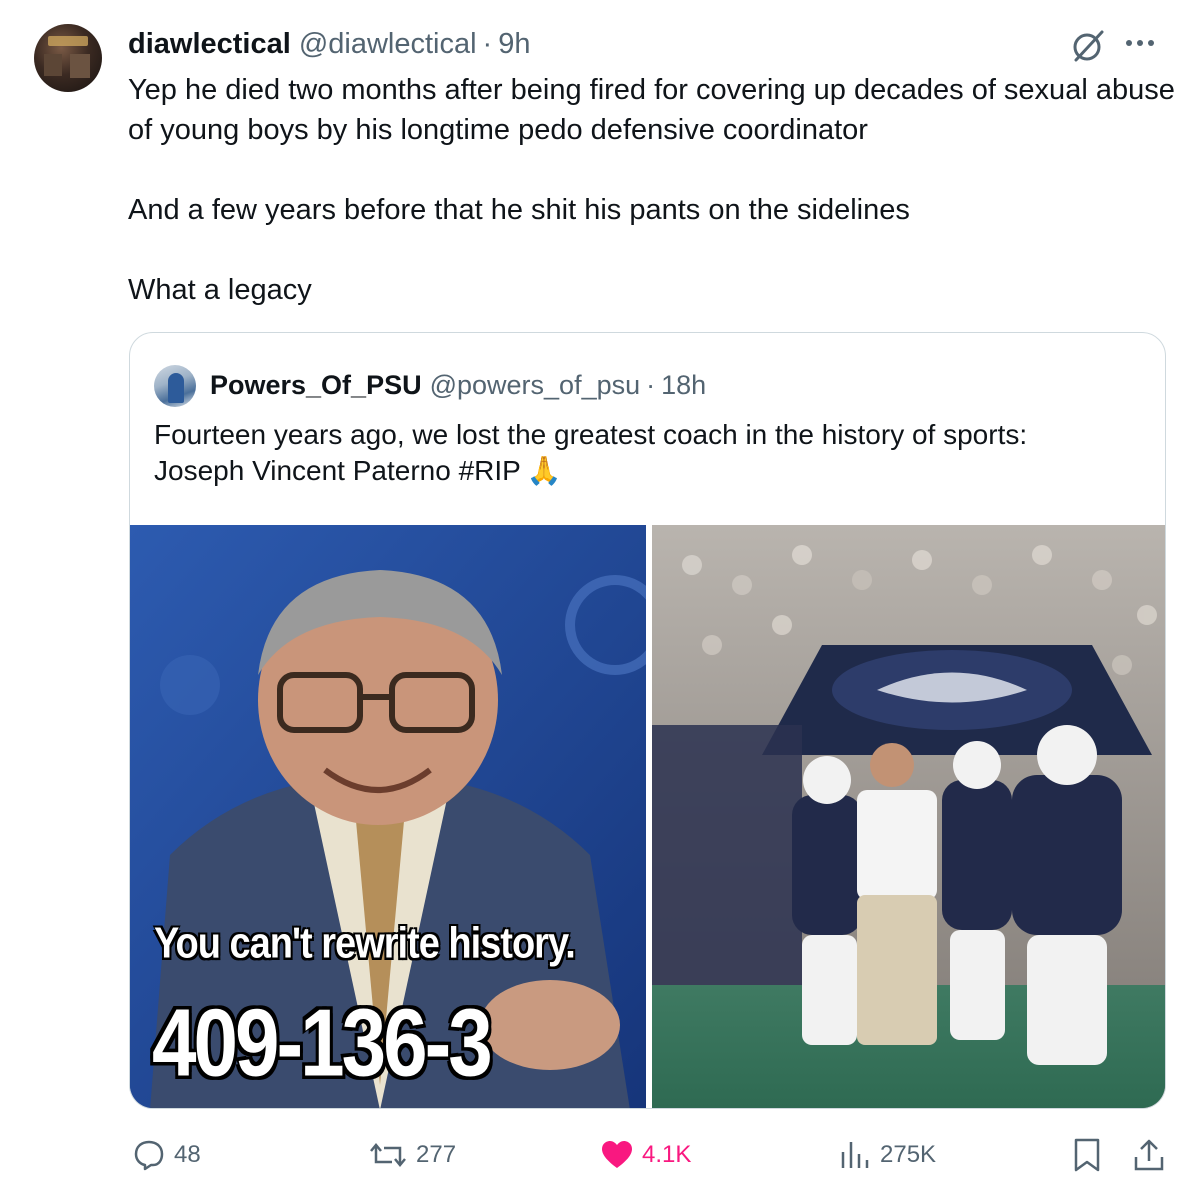 Image resolution: width=1200 pixels, height=1198 pixels. What do you see at coordinates (535, 385) in the screenshot?
I see `quoted-author-handle: @powers_of_psu` at bounding box center [535, 385].